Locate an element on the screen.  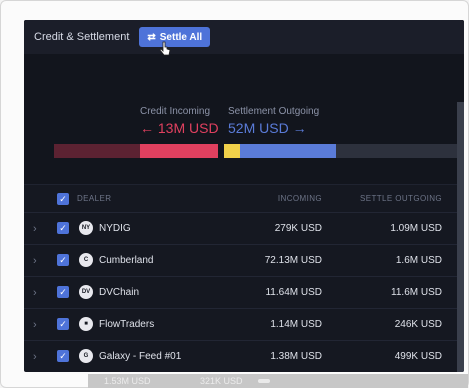
outgoing-value: 499K USD is located at coordinates (418, 356).